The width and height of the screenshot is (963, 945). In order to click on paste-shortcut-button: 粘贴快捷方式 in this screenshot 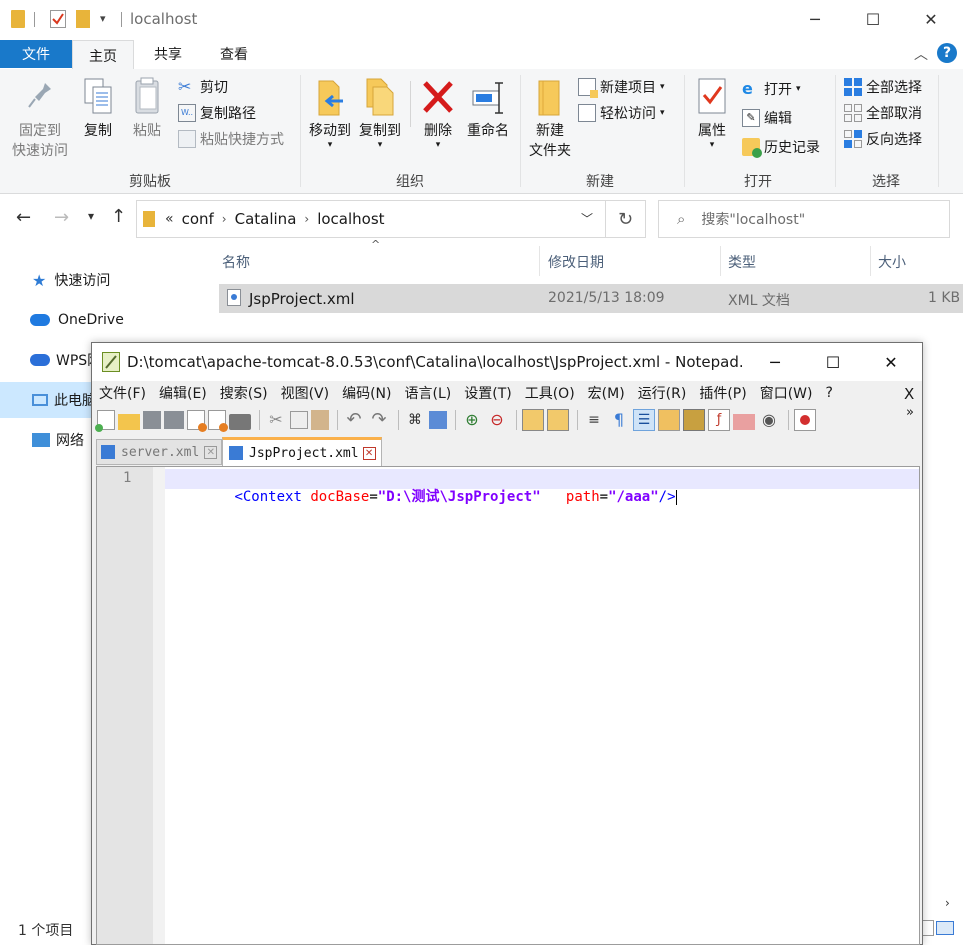, I will do `click(231, 139)`.